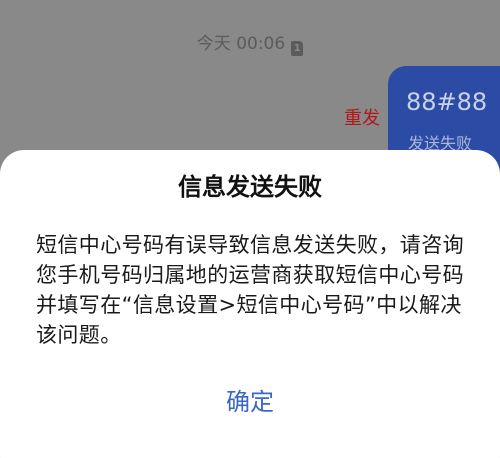 This screenshot has height=458, width=500. What do you see at coordinates (250, 402) in the screenshot?
I see `confirm-button: 确定` at bounding box center [250, 402].